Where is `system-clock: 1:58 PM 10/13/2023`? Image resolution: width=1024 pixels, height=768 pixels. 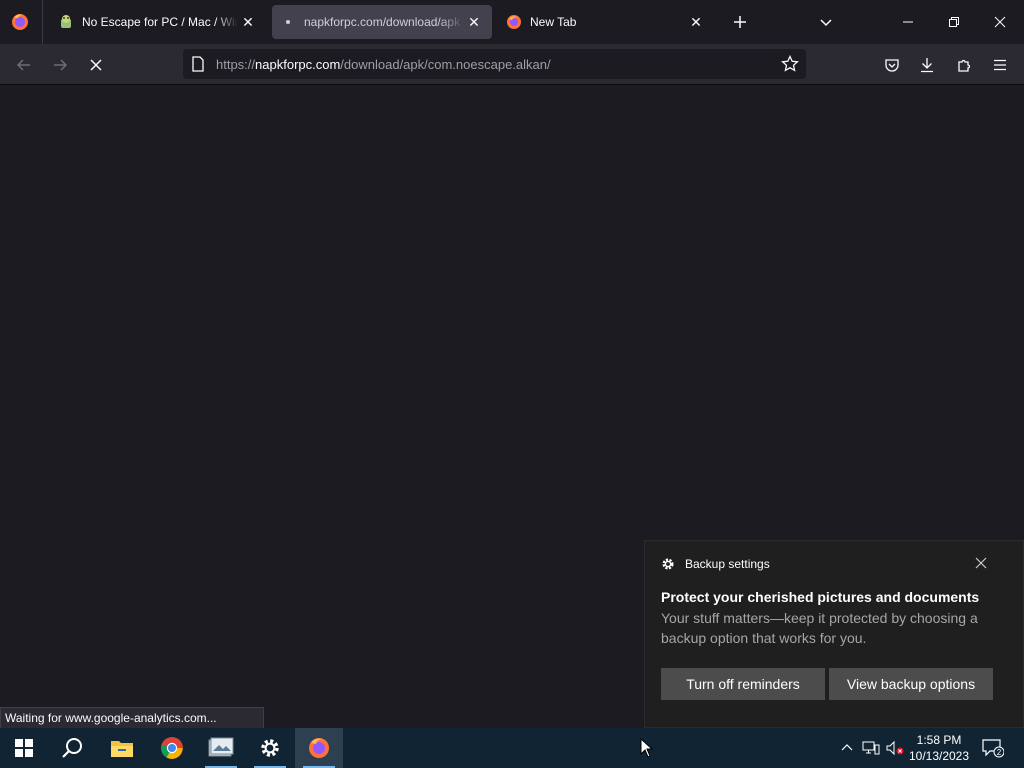 system-clock: 1:58 PM 10/13/2023 is located at coordinates (939, 748).